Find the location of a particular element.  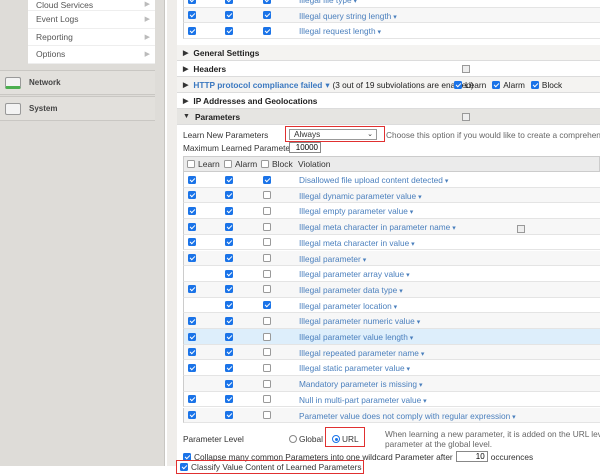

violation-link: Illegal meta character in value is located at coordinates (357, 243).